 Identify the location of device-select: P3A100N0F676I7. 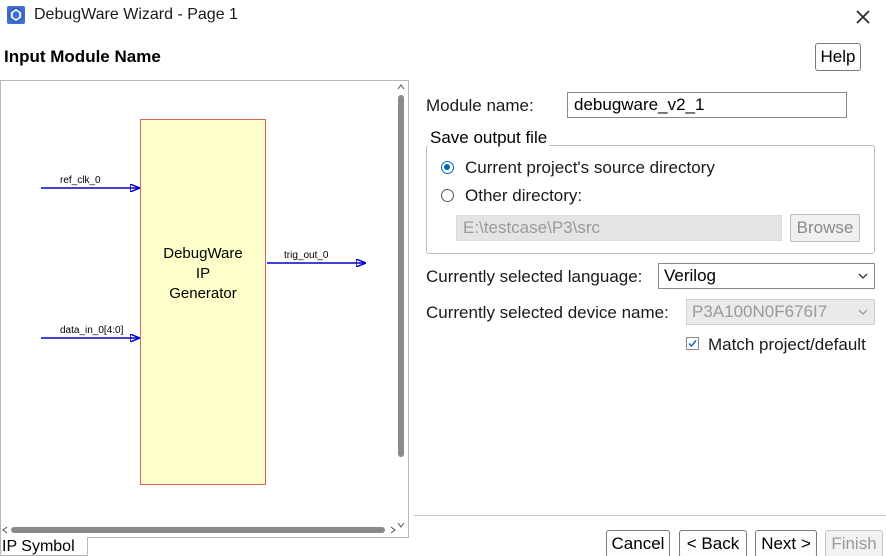
(780, 312).